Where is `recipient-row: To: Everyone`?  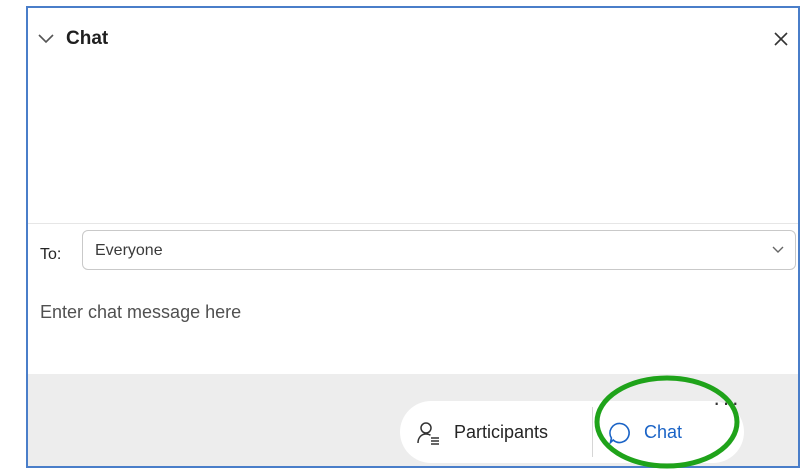 recipient-row: To: Everyone is located at coordinates (413, 258).